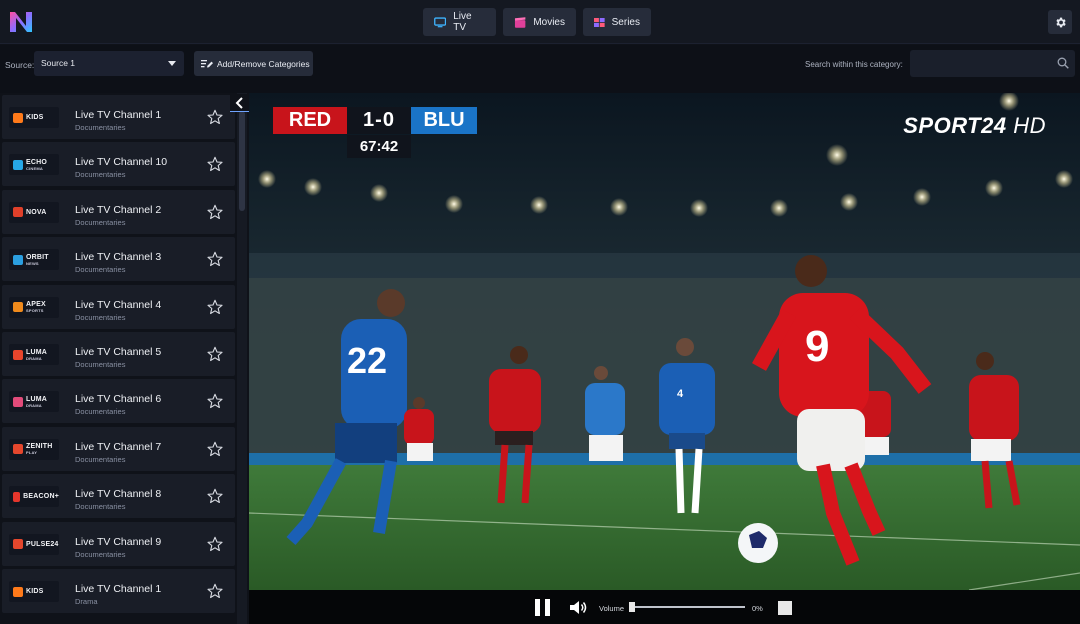 The image size is (1080, 624). What do you see at coordinates (444, 120) in the screenshot?
I see `away-team-name: BLU` at bounding box center [444, 120].